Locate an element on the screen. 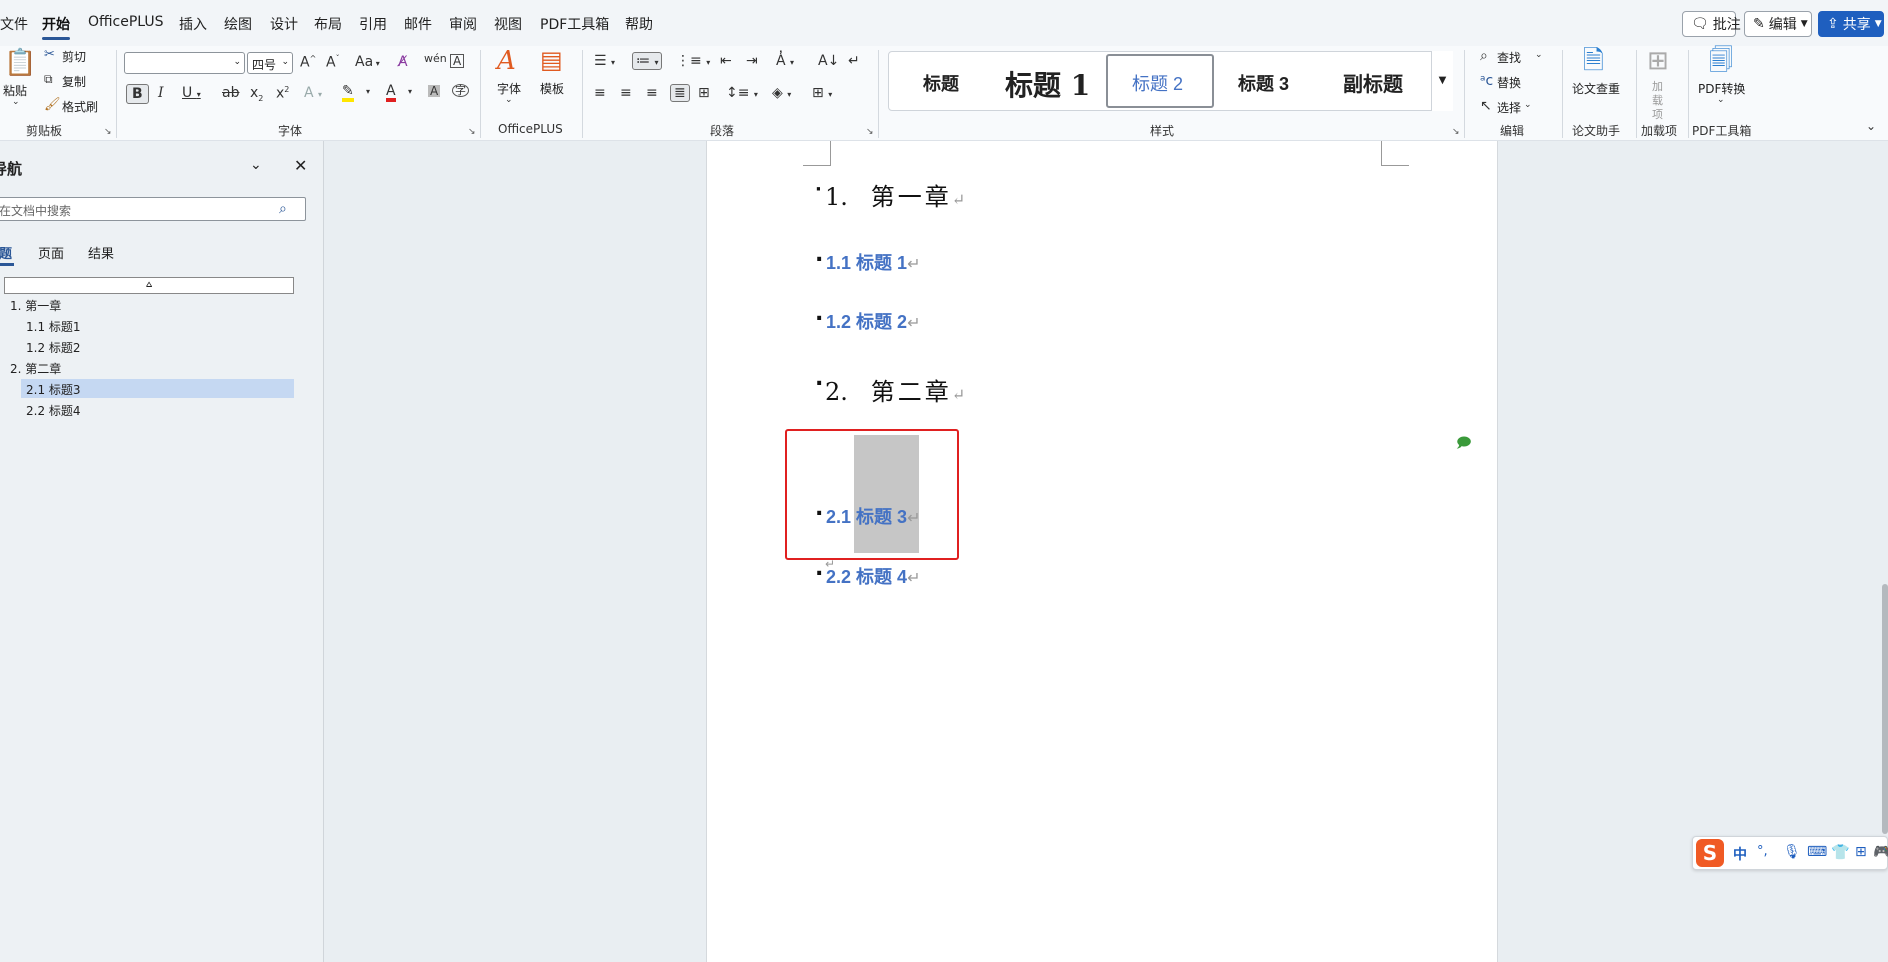 This screenshot has width=1888, height=962. templates-icon: ▤ is located at coordinates (551, 60).